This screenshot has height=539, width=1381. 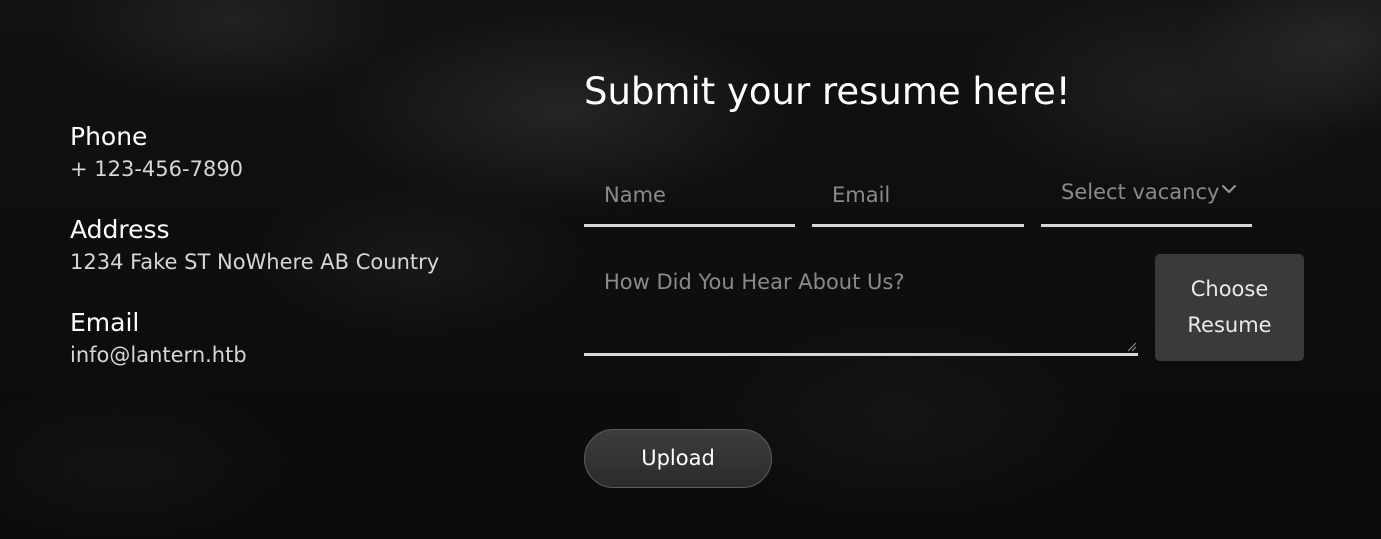 What do you see at coordinates (1229, 189) in the screenshot?
I see `chevron-down-icon` at bounding box center [1229, 189].